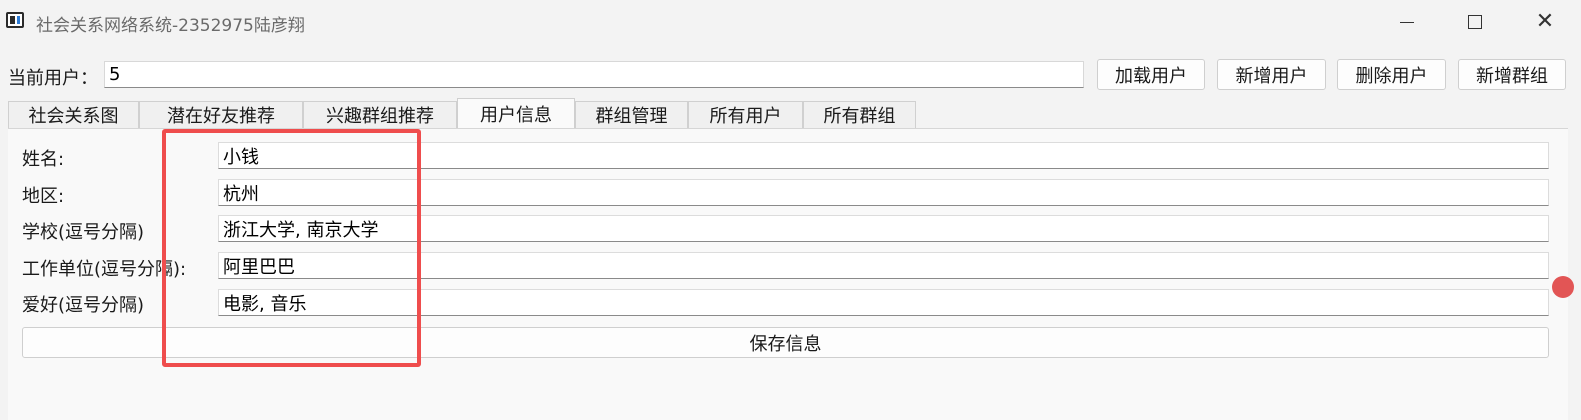  What do you see at coordinates (859, 114) in the screenshot?
I see `tab-all-groups: 所有群组` at bounding box center [859, 114].